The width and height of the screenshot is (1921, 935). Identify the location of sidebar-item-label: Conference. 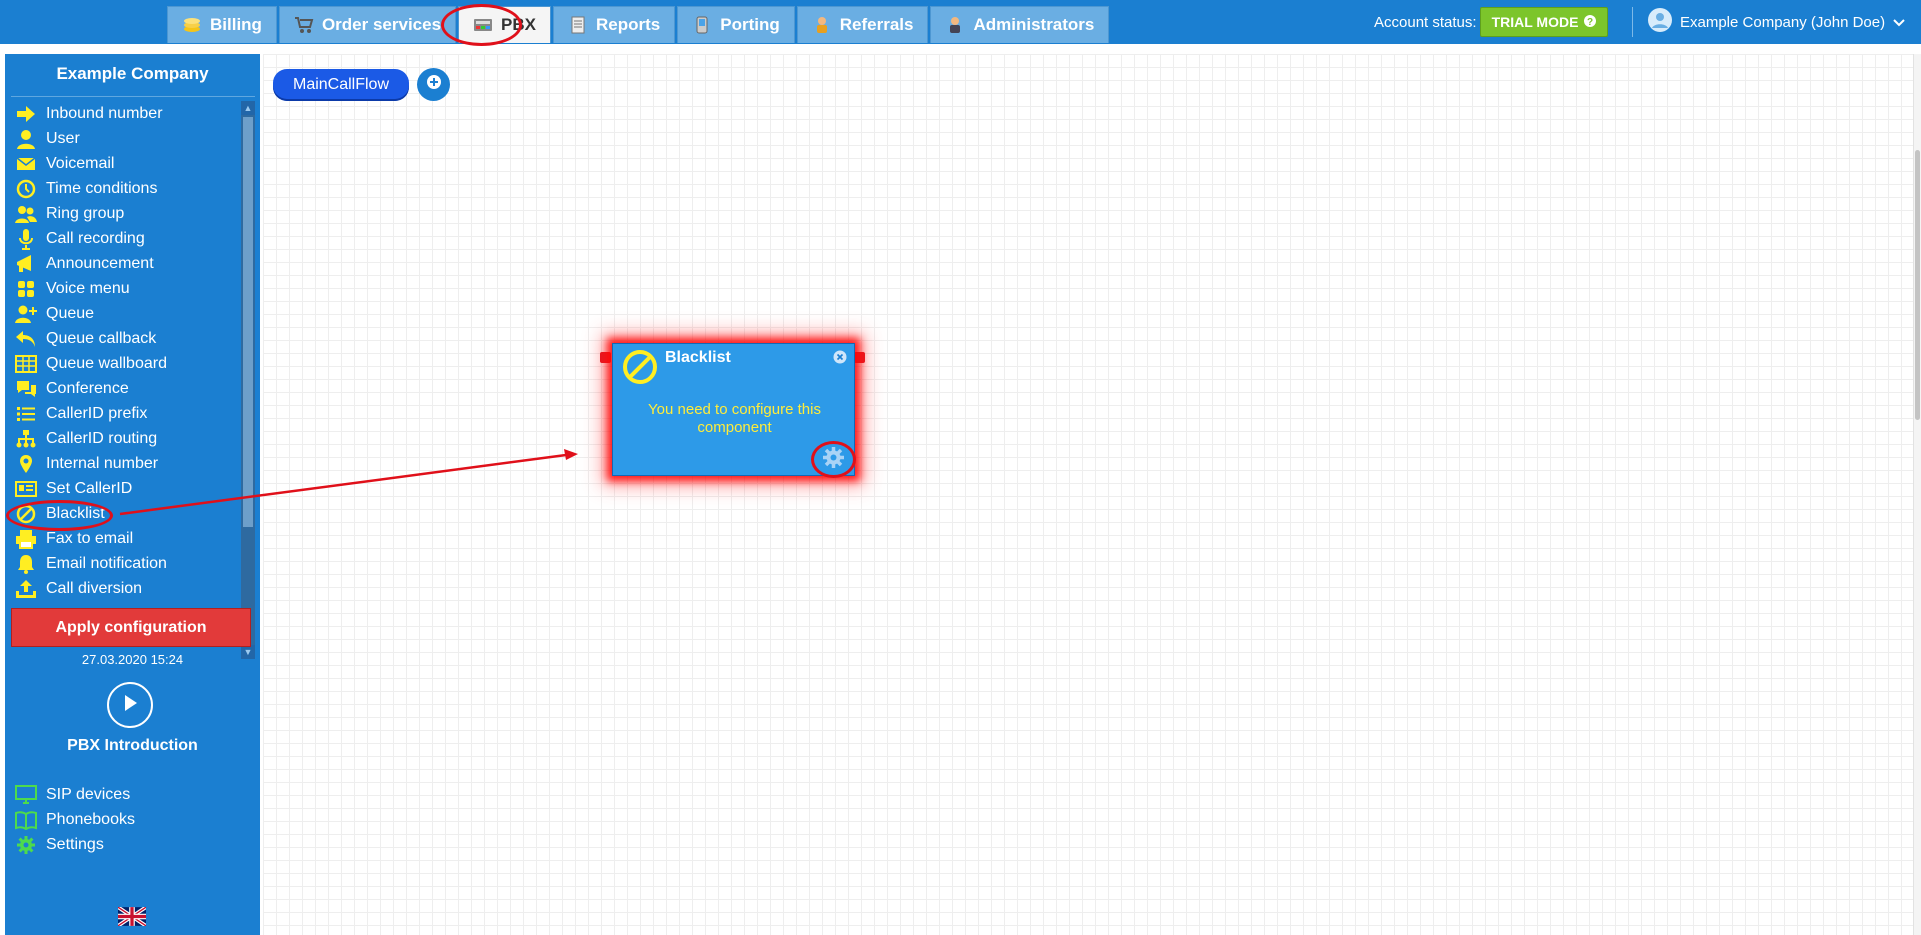
(87, 388).